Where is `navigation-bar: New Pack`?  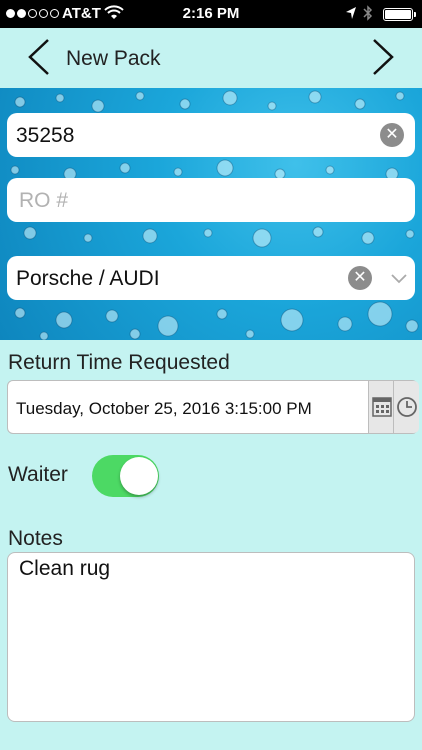
navigation-bar: New Pack is located at coordinates (211, 58).